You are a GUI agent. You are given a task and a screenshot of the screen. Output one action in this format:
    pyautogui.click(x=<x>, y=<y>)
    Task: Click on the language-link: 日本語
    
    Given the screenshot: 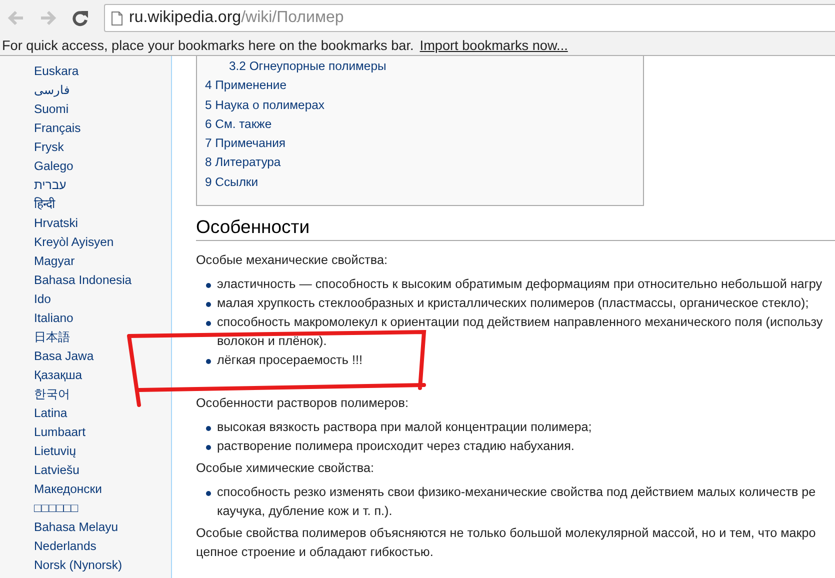 What is the action you would take?
    pyautogui.click(x=102, y=337)
    